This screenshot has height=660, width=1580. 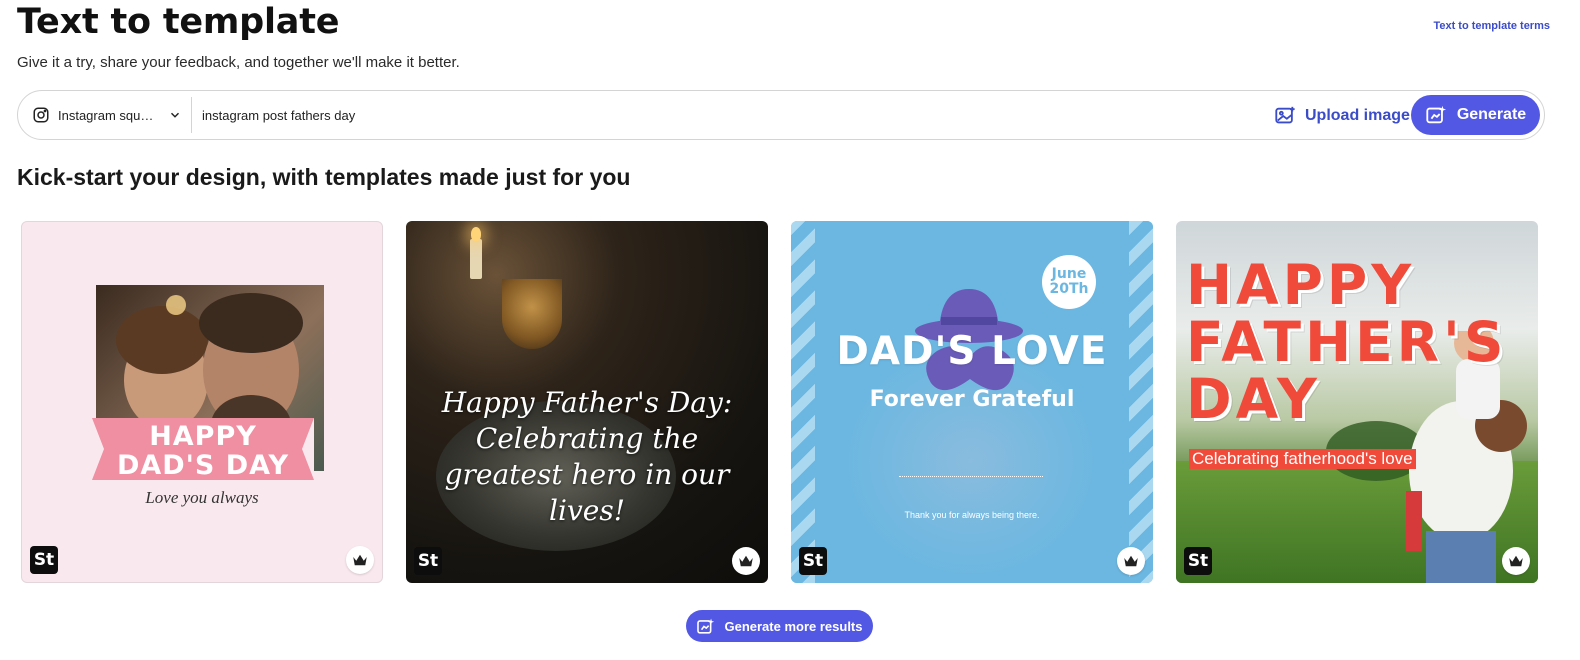 I want to click on card3-small-text: Thank you for always being there., so click(x=972, y=515).